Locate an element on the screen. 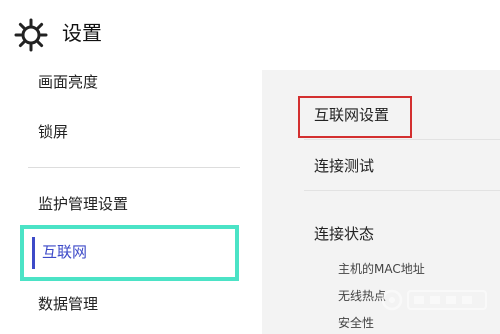 The width and height of the screenshot is (500, 334). wireless-hotspot-label: 无线热点 is located at coordinates (362, 296).